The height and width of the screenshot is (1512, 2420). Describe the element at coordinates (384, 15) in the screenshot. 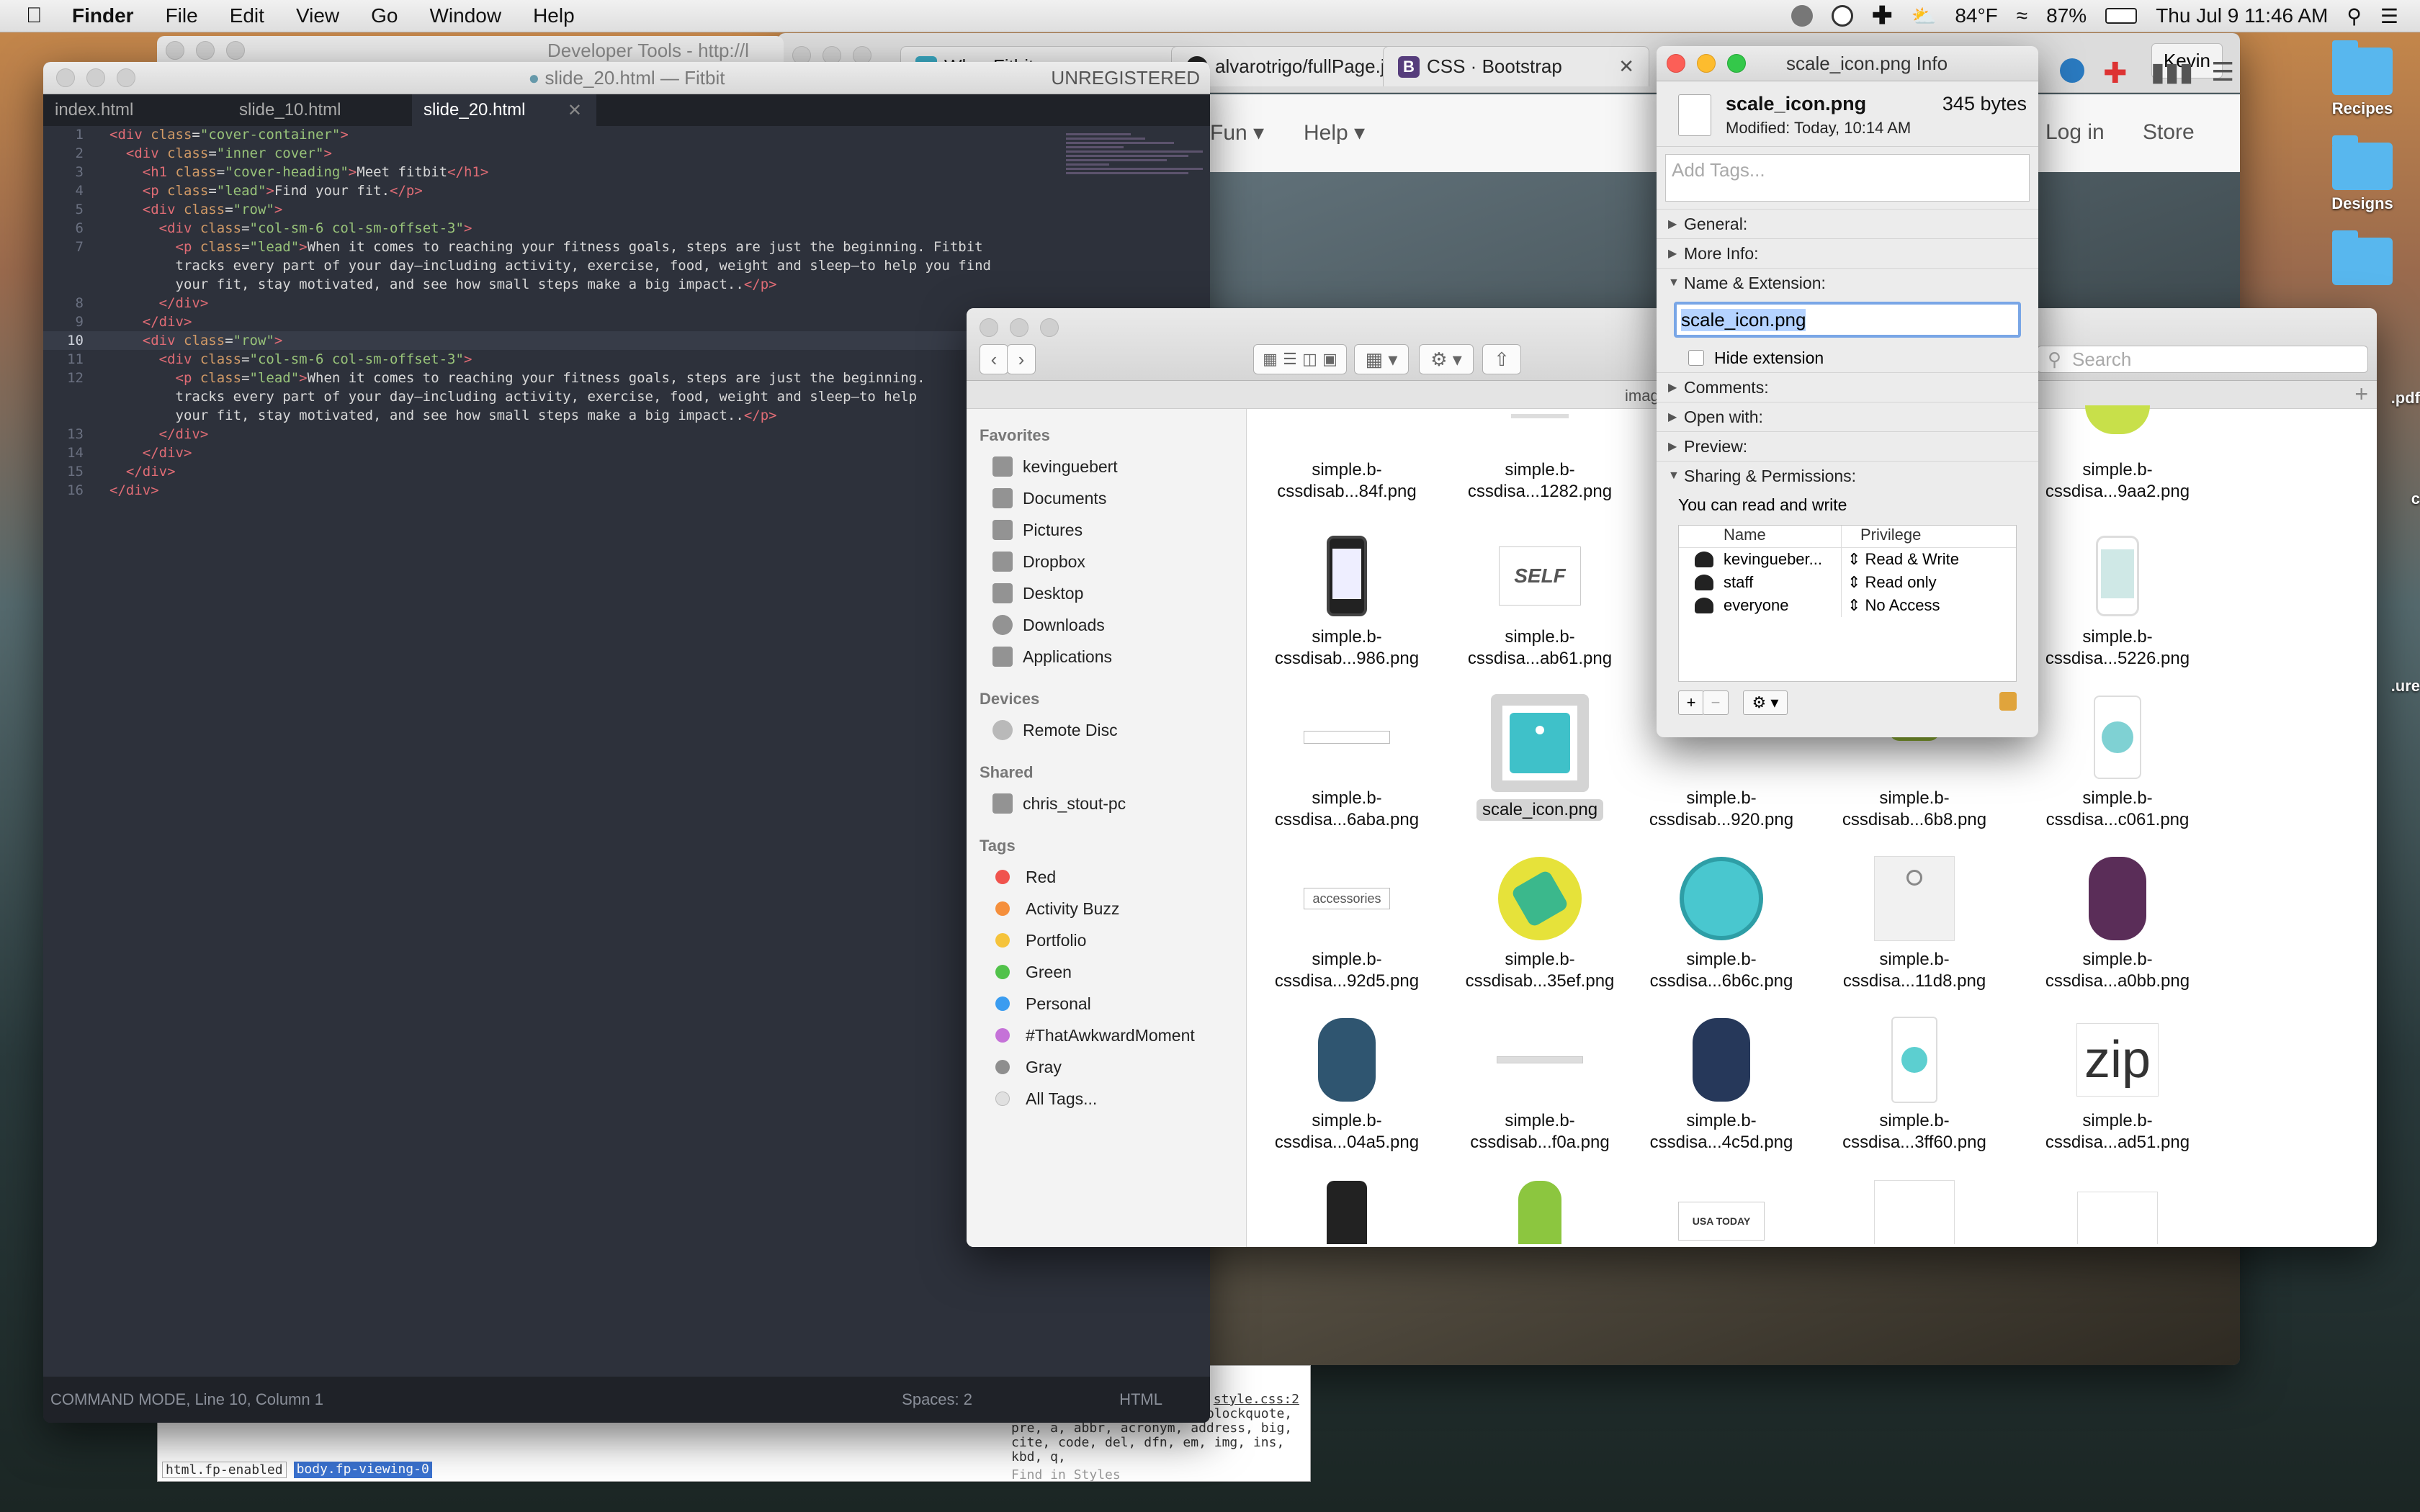

I see `menu-go: Go` at that location.